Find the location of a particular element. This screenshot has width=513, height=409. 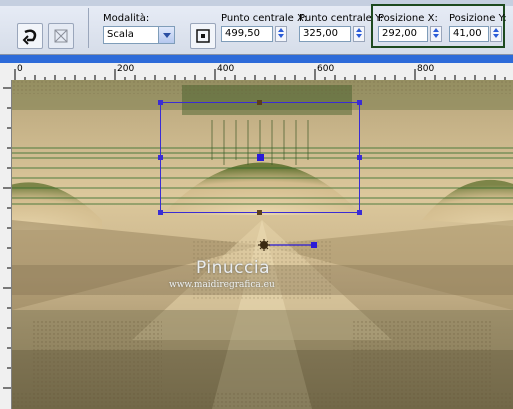

mode-select-value: Scala is located at coordinates (120, 34).